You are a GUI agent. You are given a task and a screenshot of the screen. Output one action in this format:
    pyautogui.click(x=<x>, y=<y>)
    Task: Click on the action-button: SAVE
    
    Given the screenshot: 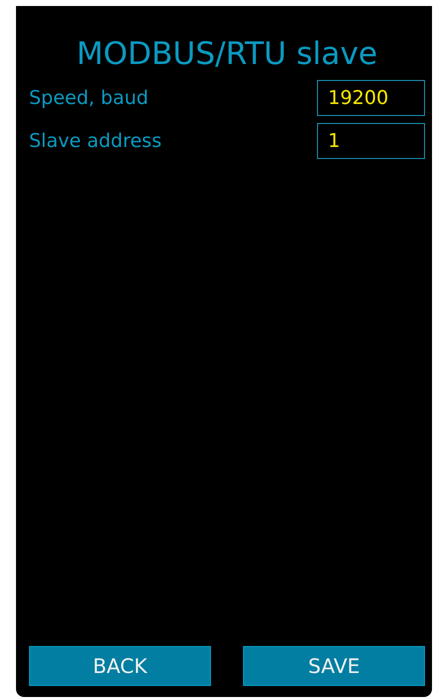 What is the action you would take?
    pyautogui.click(x=334, y=666)
    